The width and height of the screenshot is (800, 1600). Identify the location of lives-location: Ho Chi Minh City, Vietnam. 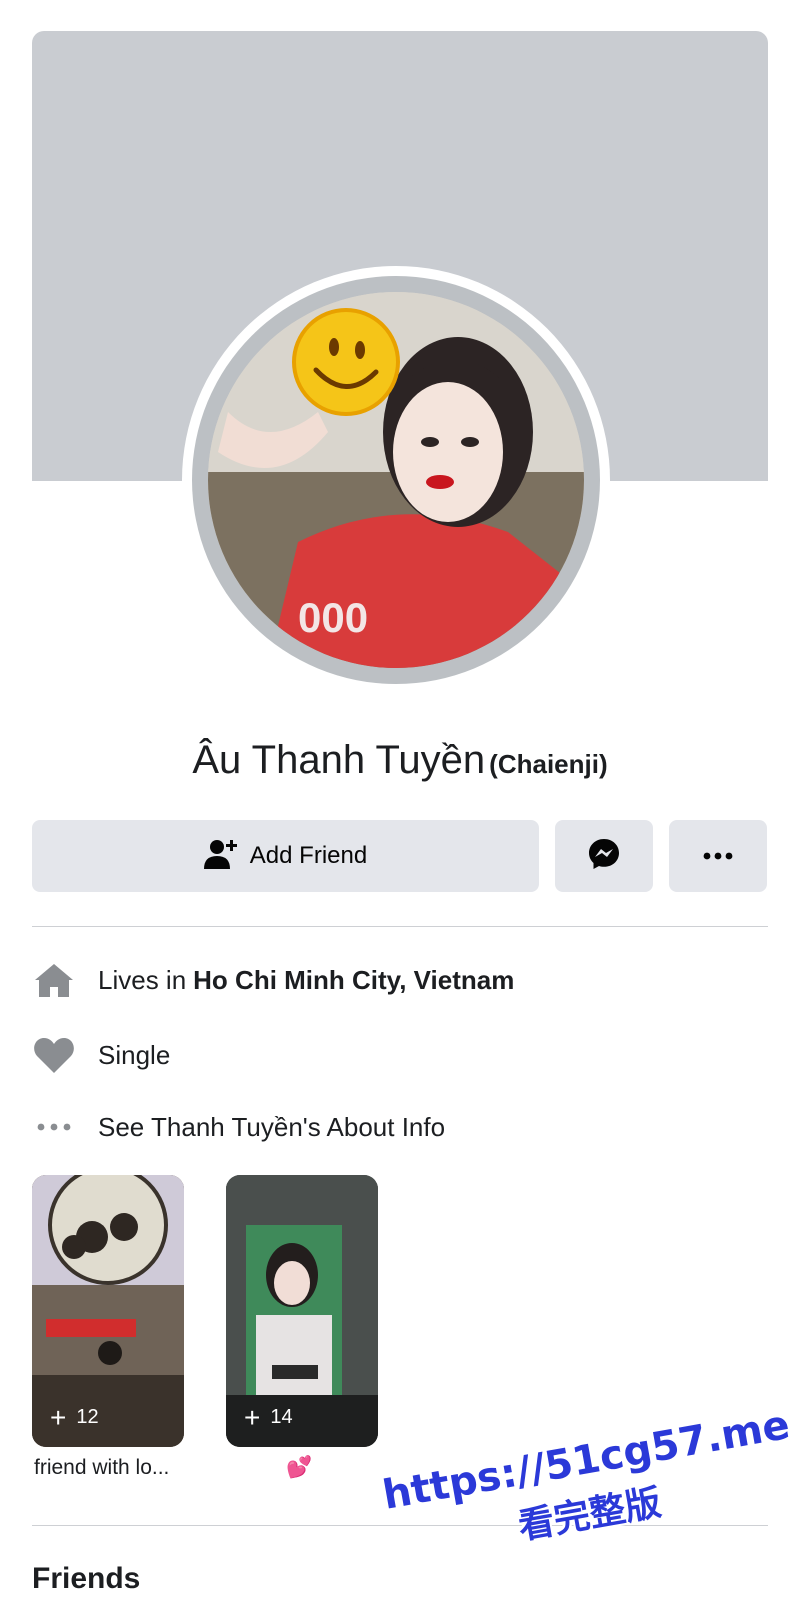
(353, 980).